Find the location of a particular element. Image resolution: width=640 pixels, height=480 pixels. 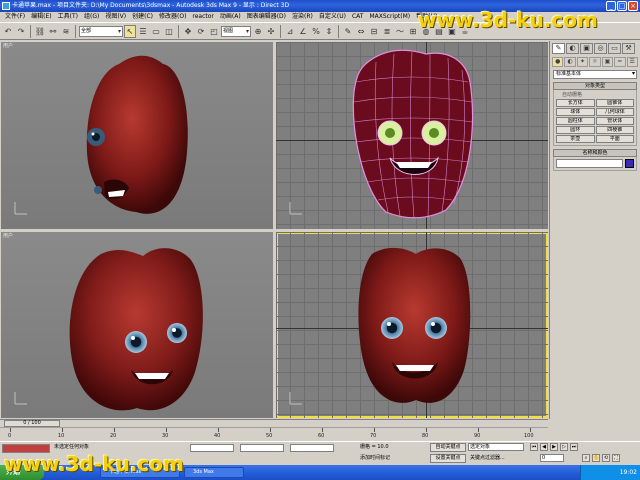

geometry-category-select: 标准基本体 is located at coordinates (595, 74).